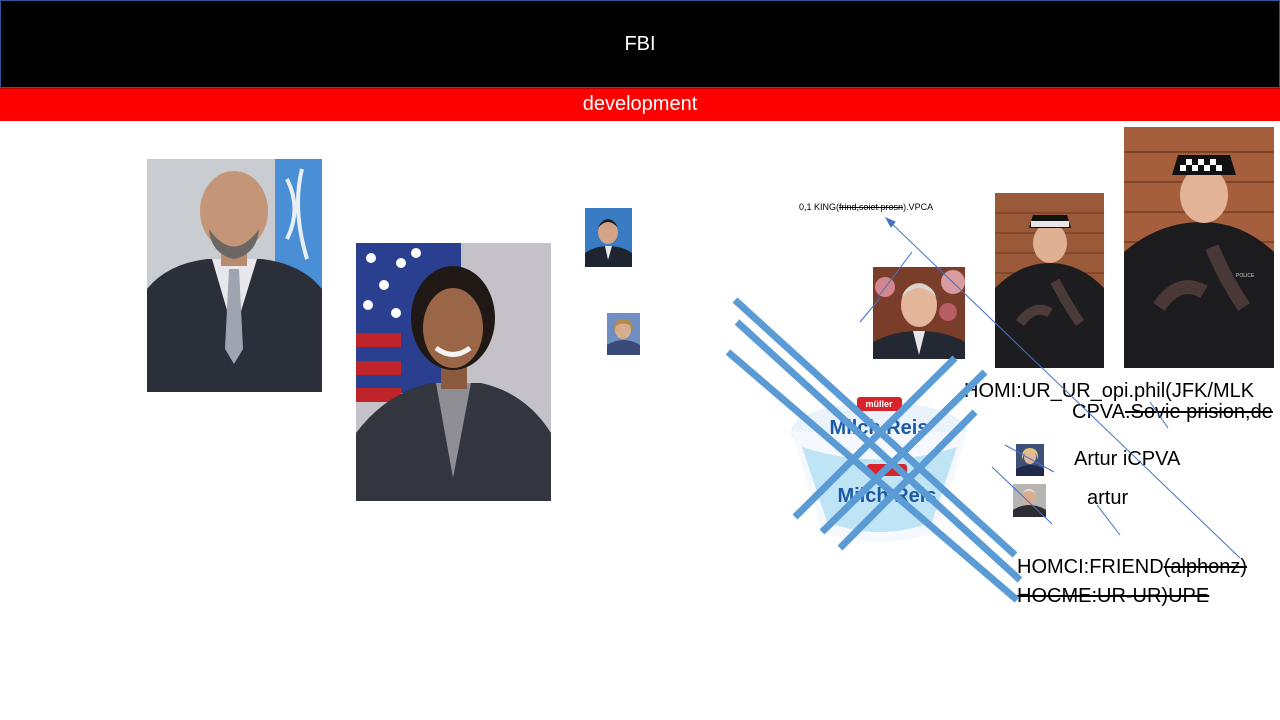 The image size is (1280, 720). I want to click on portrait-photo-woman-us-flag, so click(453, 372).